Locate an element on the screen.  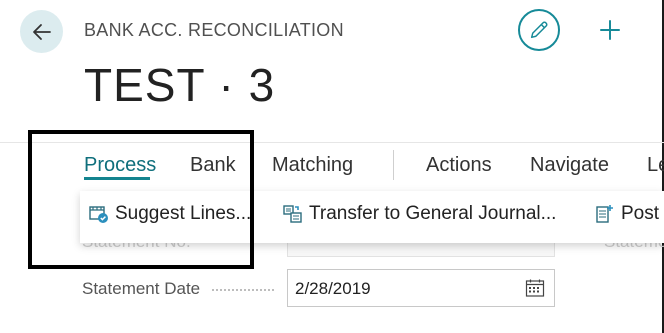
calendar-icon is located at coordinates (535, 288).